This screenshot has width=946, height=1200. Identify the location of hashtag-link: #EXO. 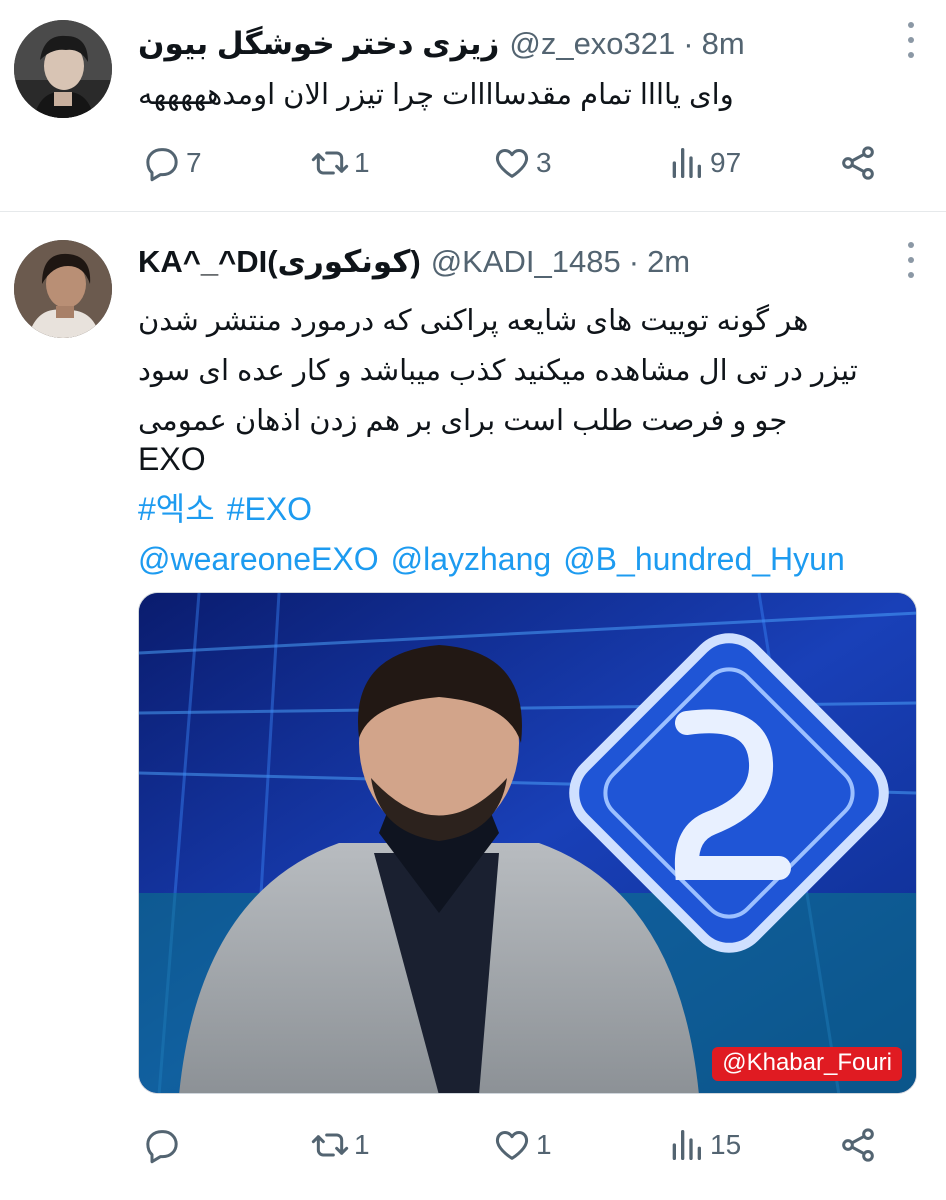
(269, 509).